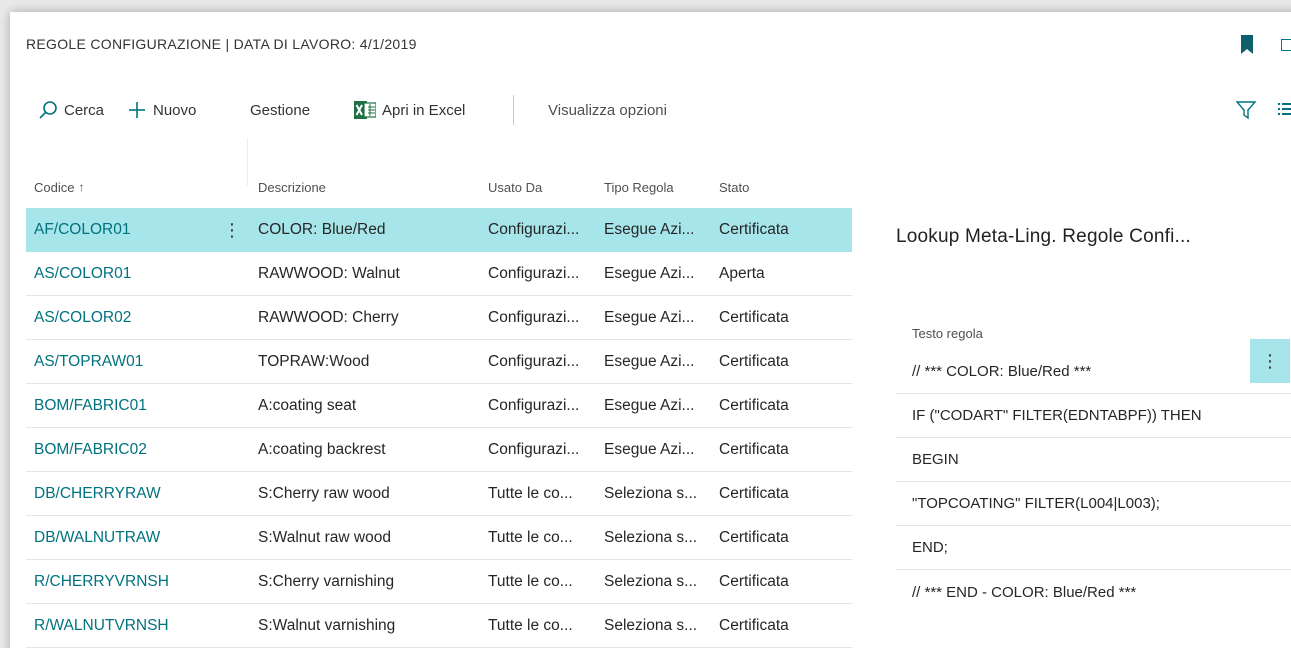 Image resolution: width=1291 pixels, height=648 pixels. I want to click on code-cell: R/WALNUTVRNSH, so click(101, 626).